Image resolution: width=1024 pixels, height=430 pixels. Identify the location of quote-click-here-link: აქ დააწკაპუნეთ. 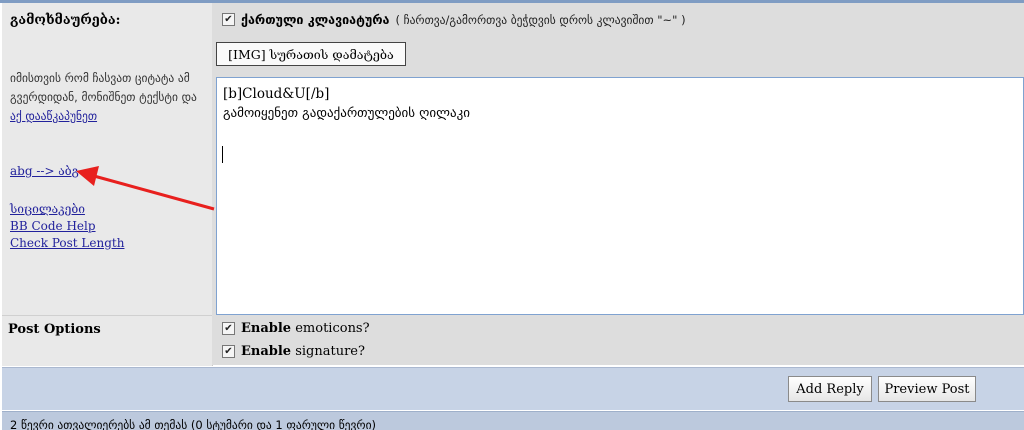
(53, 116).